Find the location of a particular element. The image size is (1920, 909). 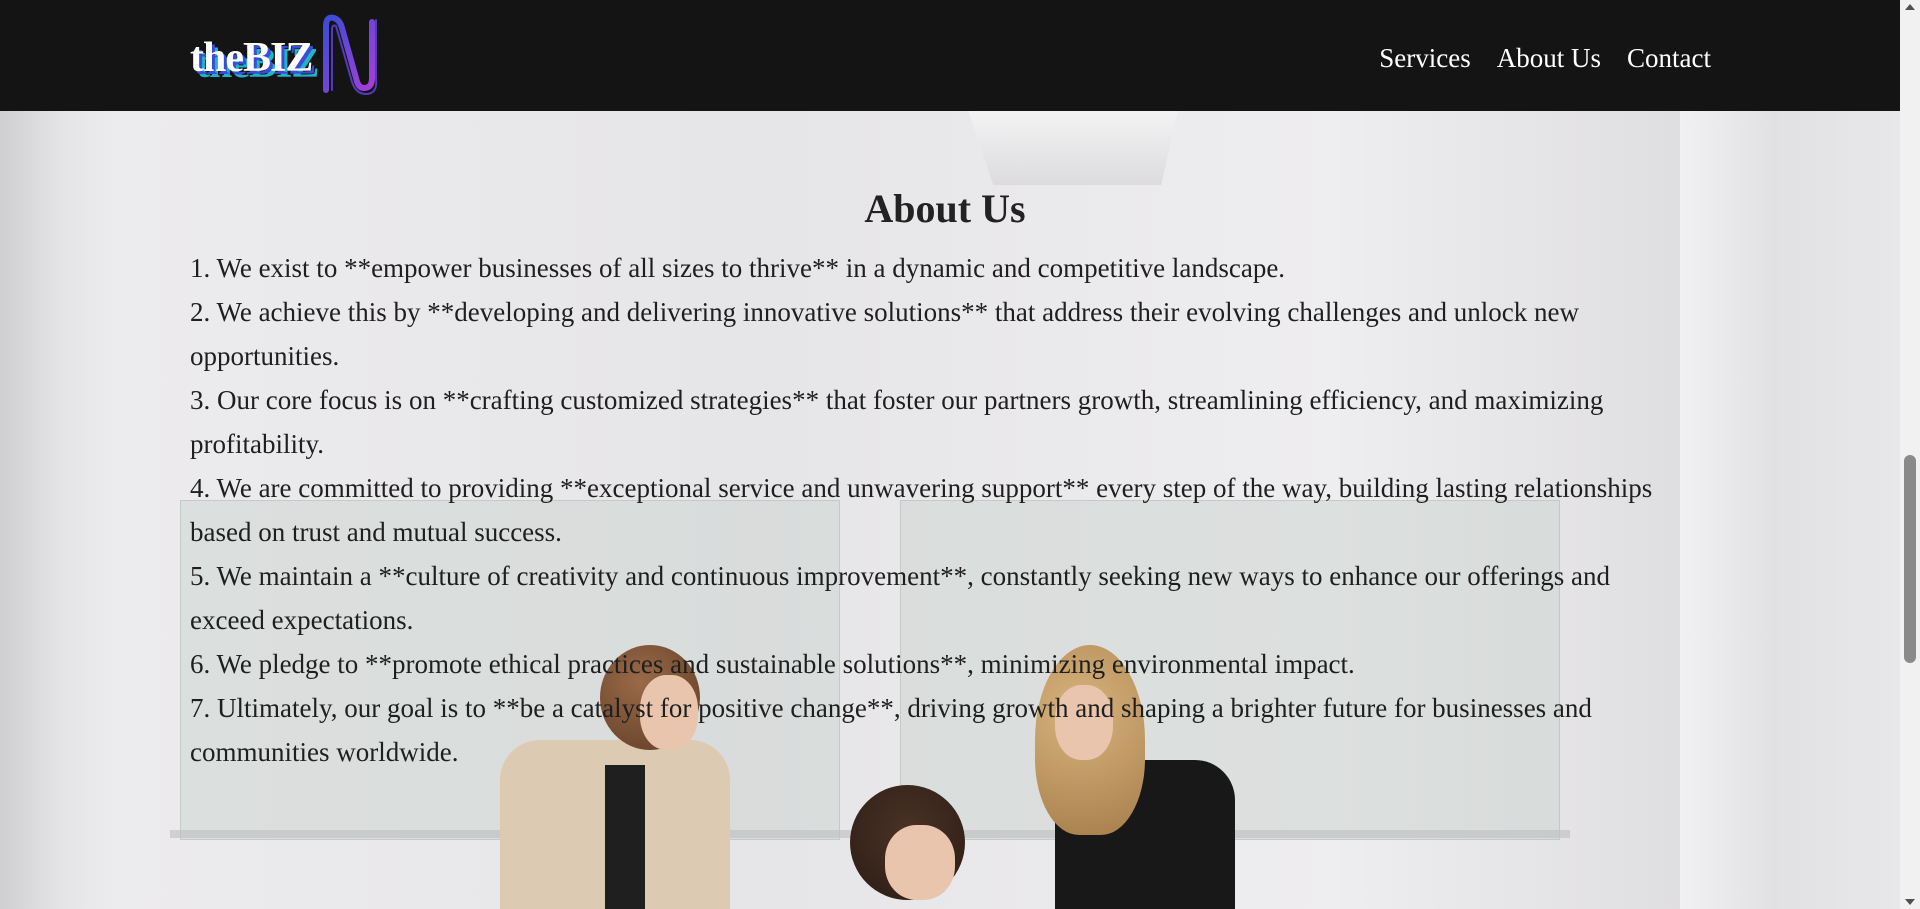

nav-link-about-us: About Us is located at coordinates (1549, 58).